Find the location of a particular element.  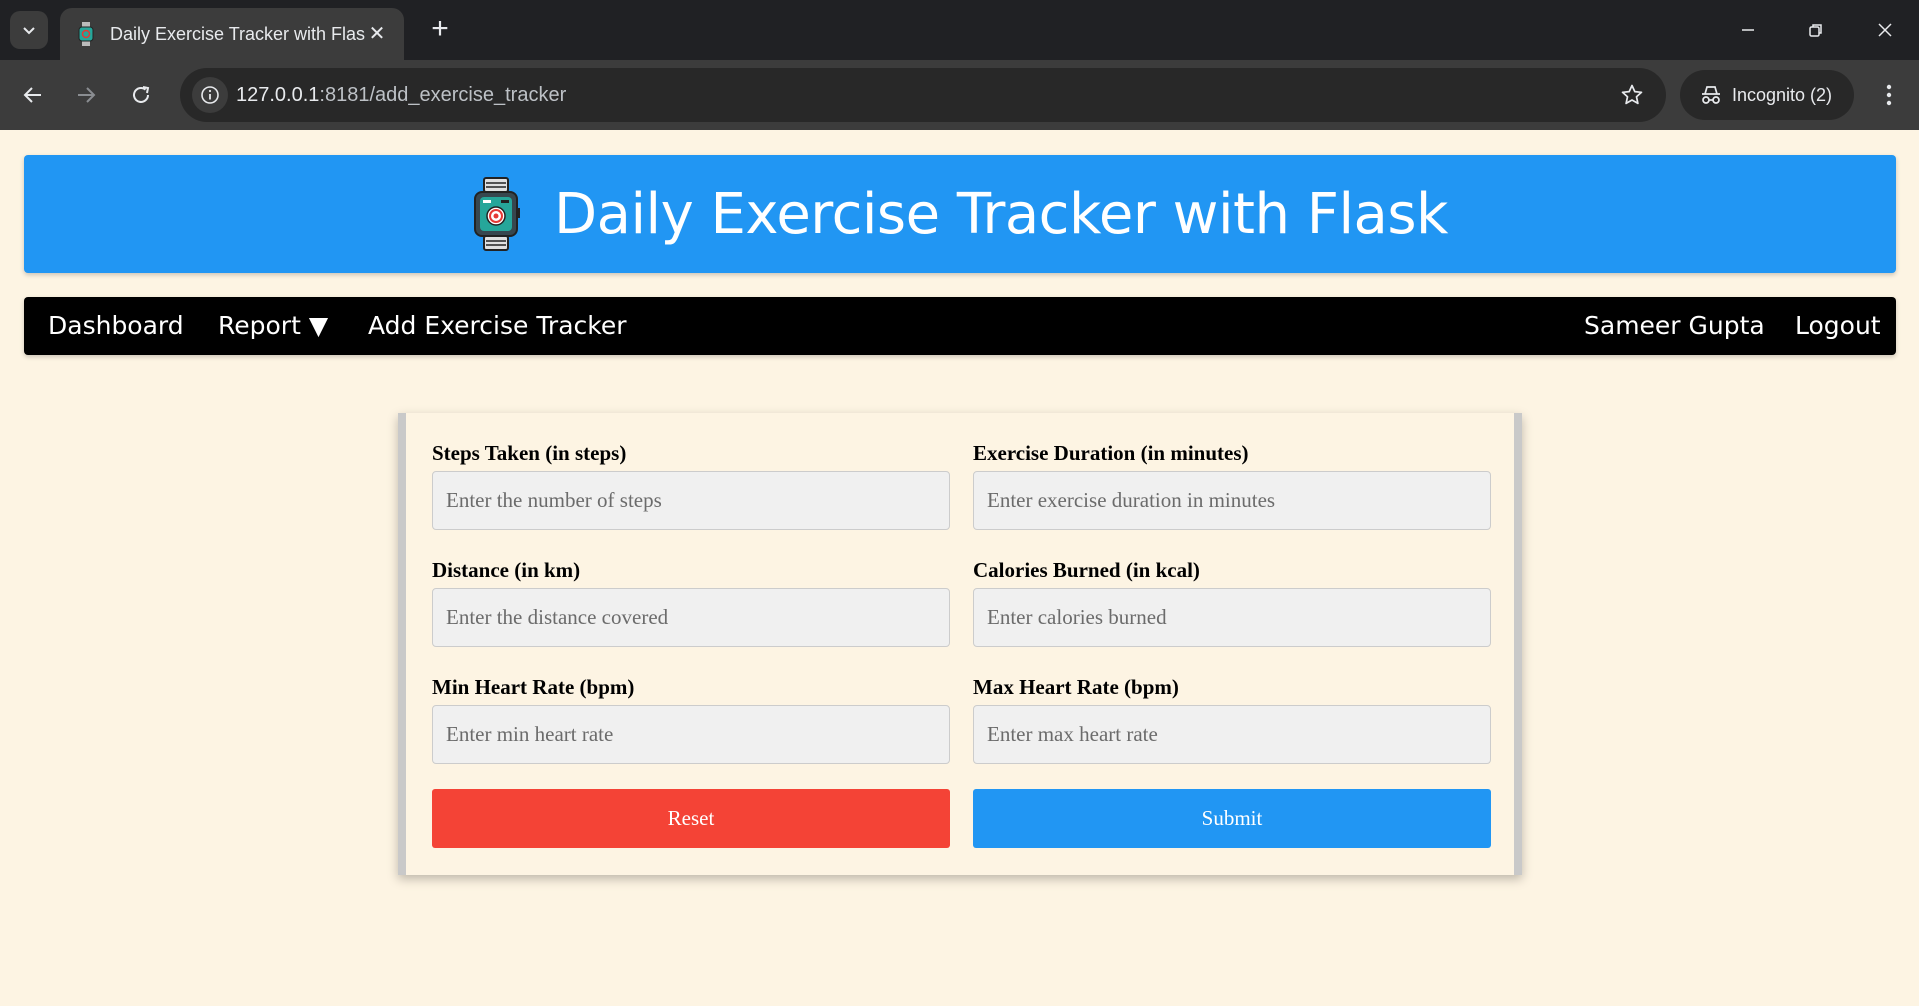

browser-tab: Daily Exercise Tracker with Flask ✕ is located at coordinates (232, 34).